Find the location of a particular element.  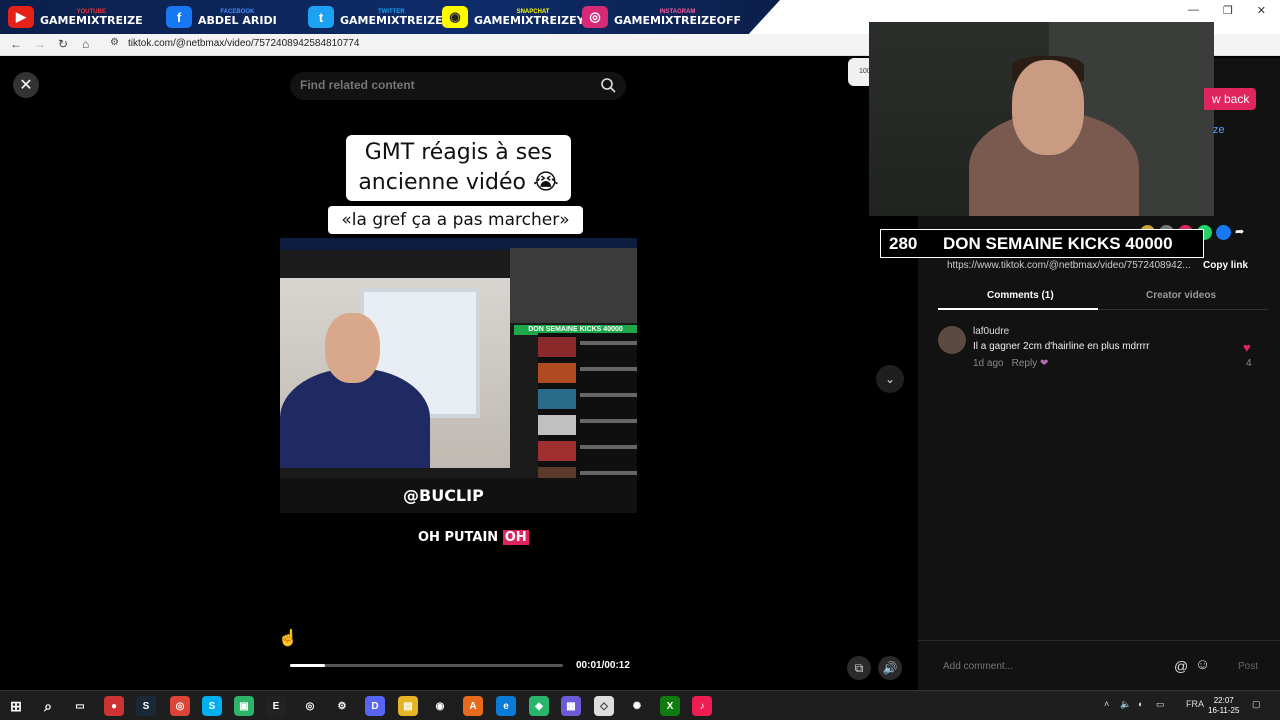

file-explorer-icon: ▤ is located at coordinates (408, 706).